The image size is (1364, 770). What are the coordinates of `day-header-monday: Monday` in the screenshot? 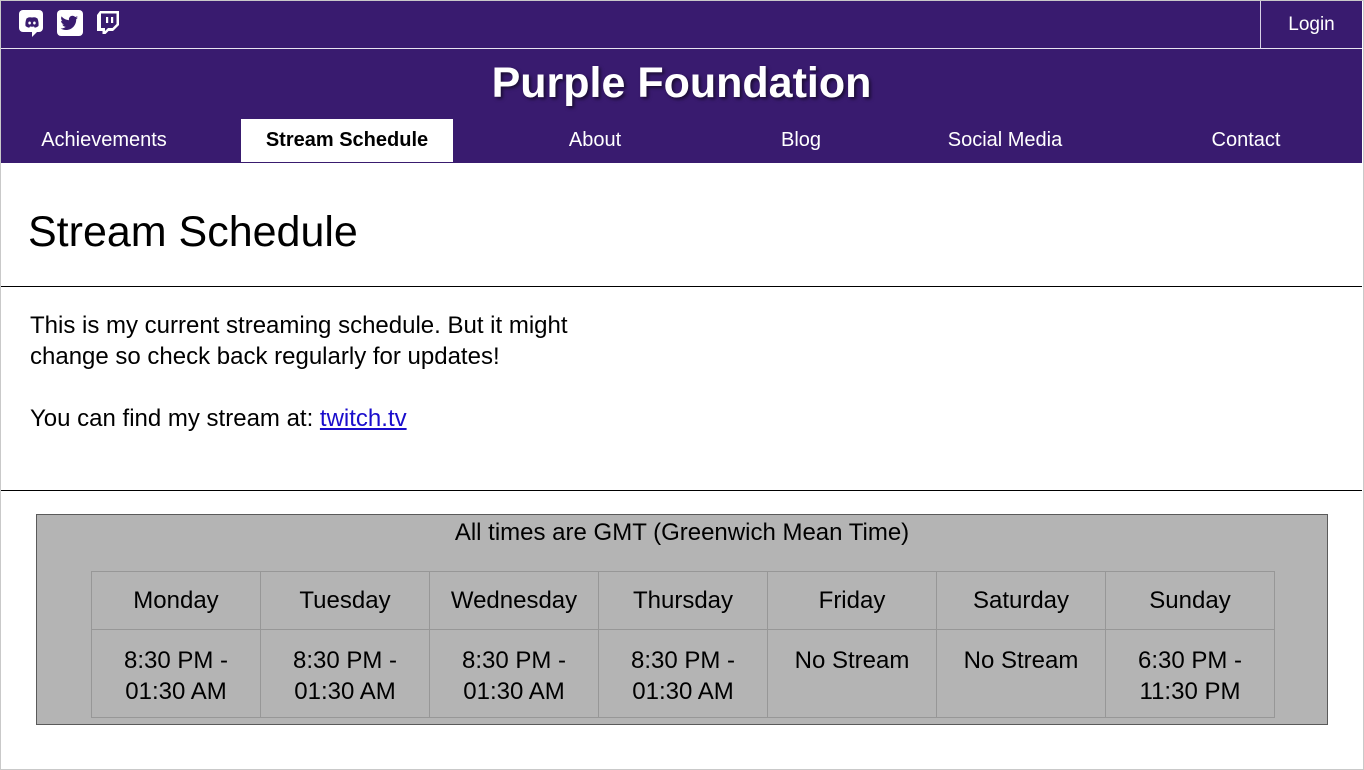 It's located at (176, 600).